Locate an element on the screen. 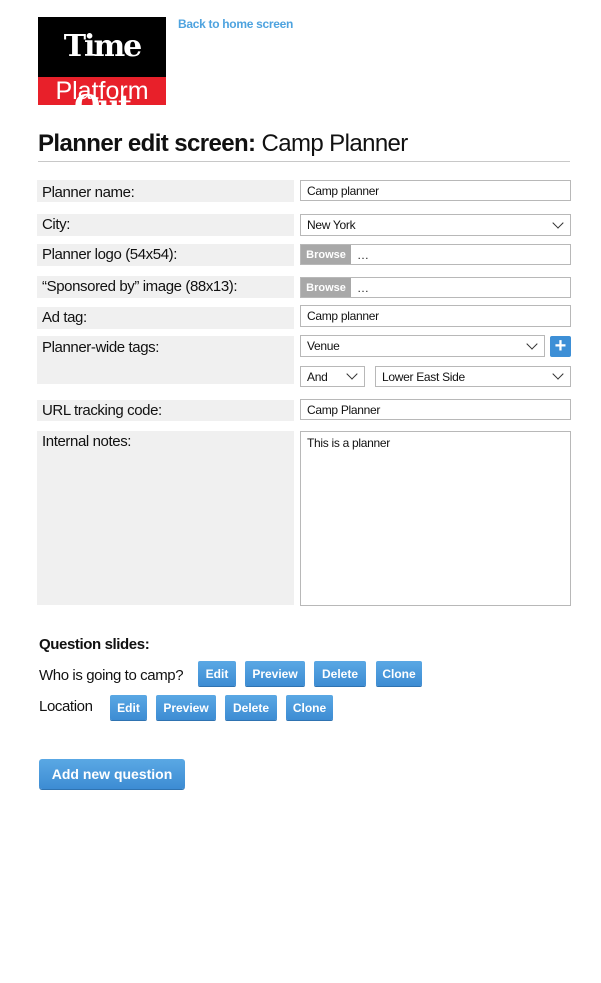  tag-select: Venue is located at coordinates (422, 346).